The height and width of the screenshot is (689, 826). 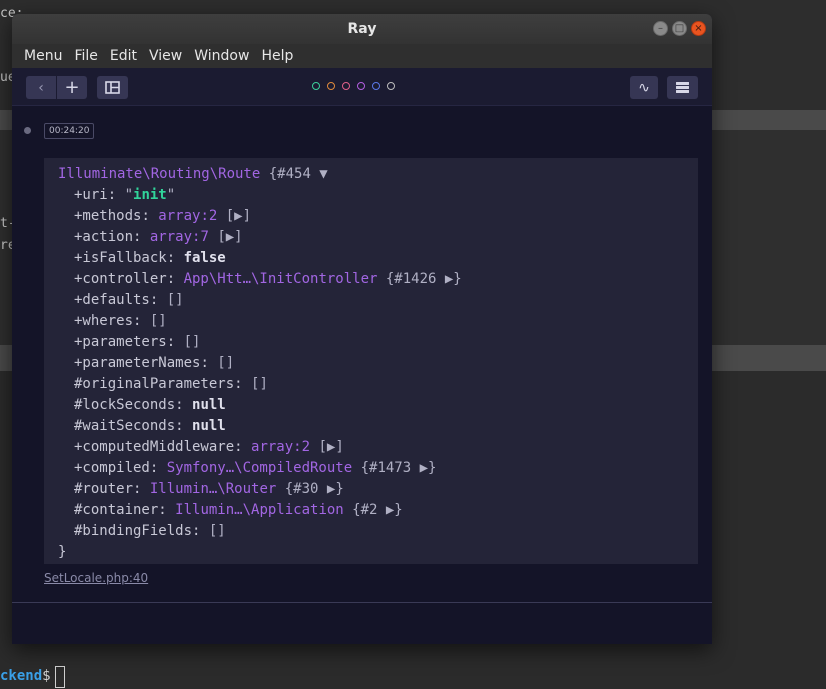 I want to click on dump-closing-brace: }, so click(x=62, y=552).